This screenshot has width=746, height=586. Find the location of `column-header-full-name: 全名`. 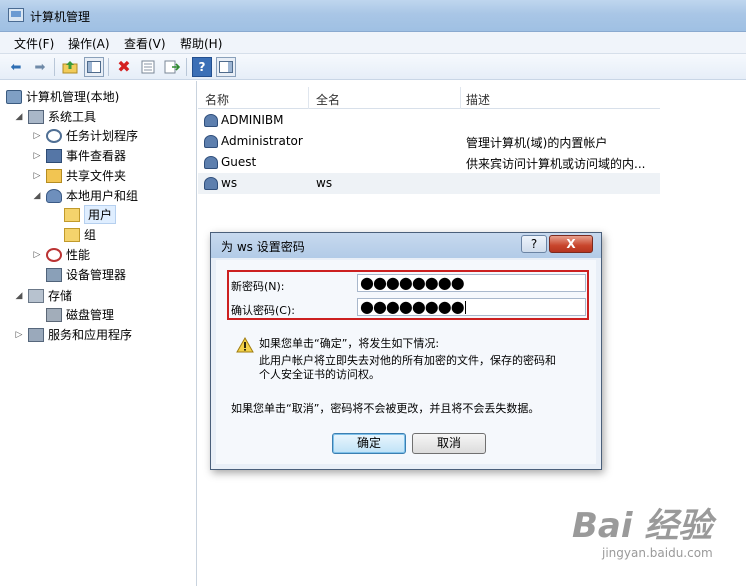

column-header-full-name: 全名 is located at coordinates (328, 99).